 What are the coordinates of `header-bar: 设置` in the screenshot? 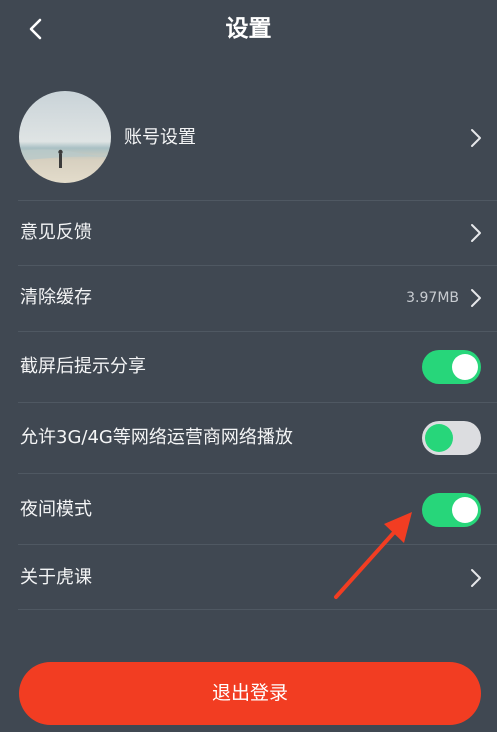 It's located at (248, 30).